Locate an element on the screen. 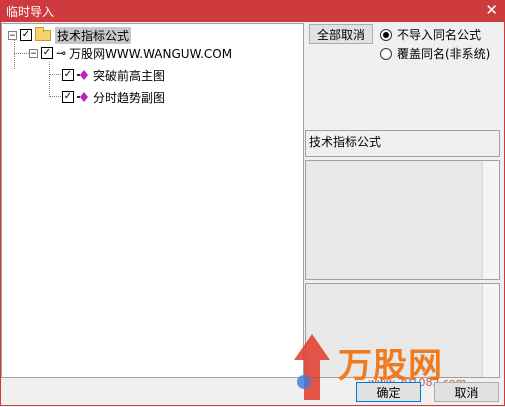 Image resolution: width=505 pixels, height=407 pixels. folder-icon is located at coordinates (43, 33).